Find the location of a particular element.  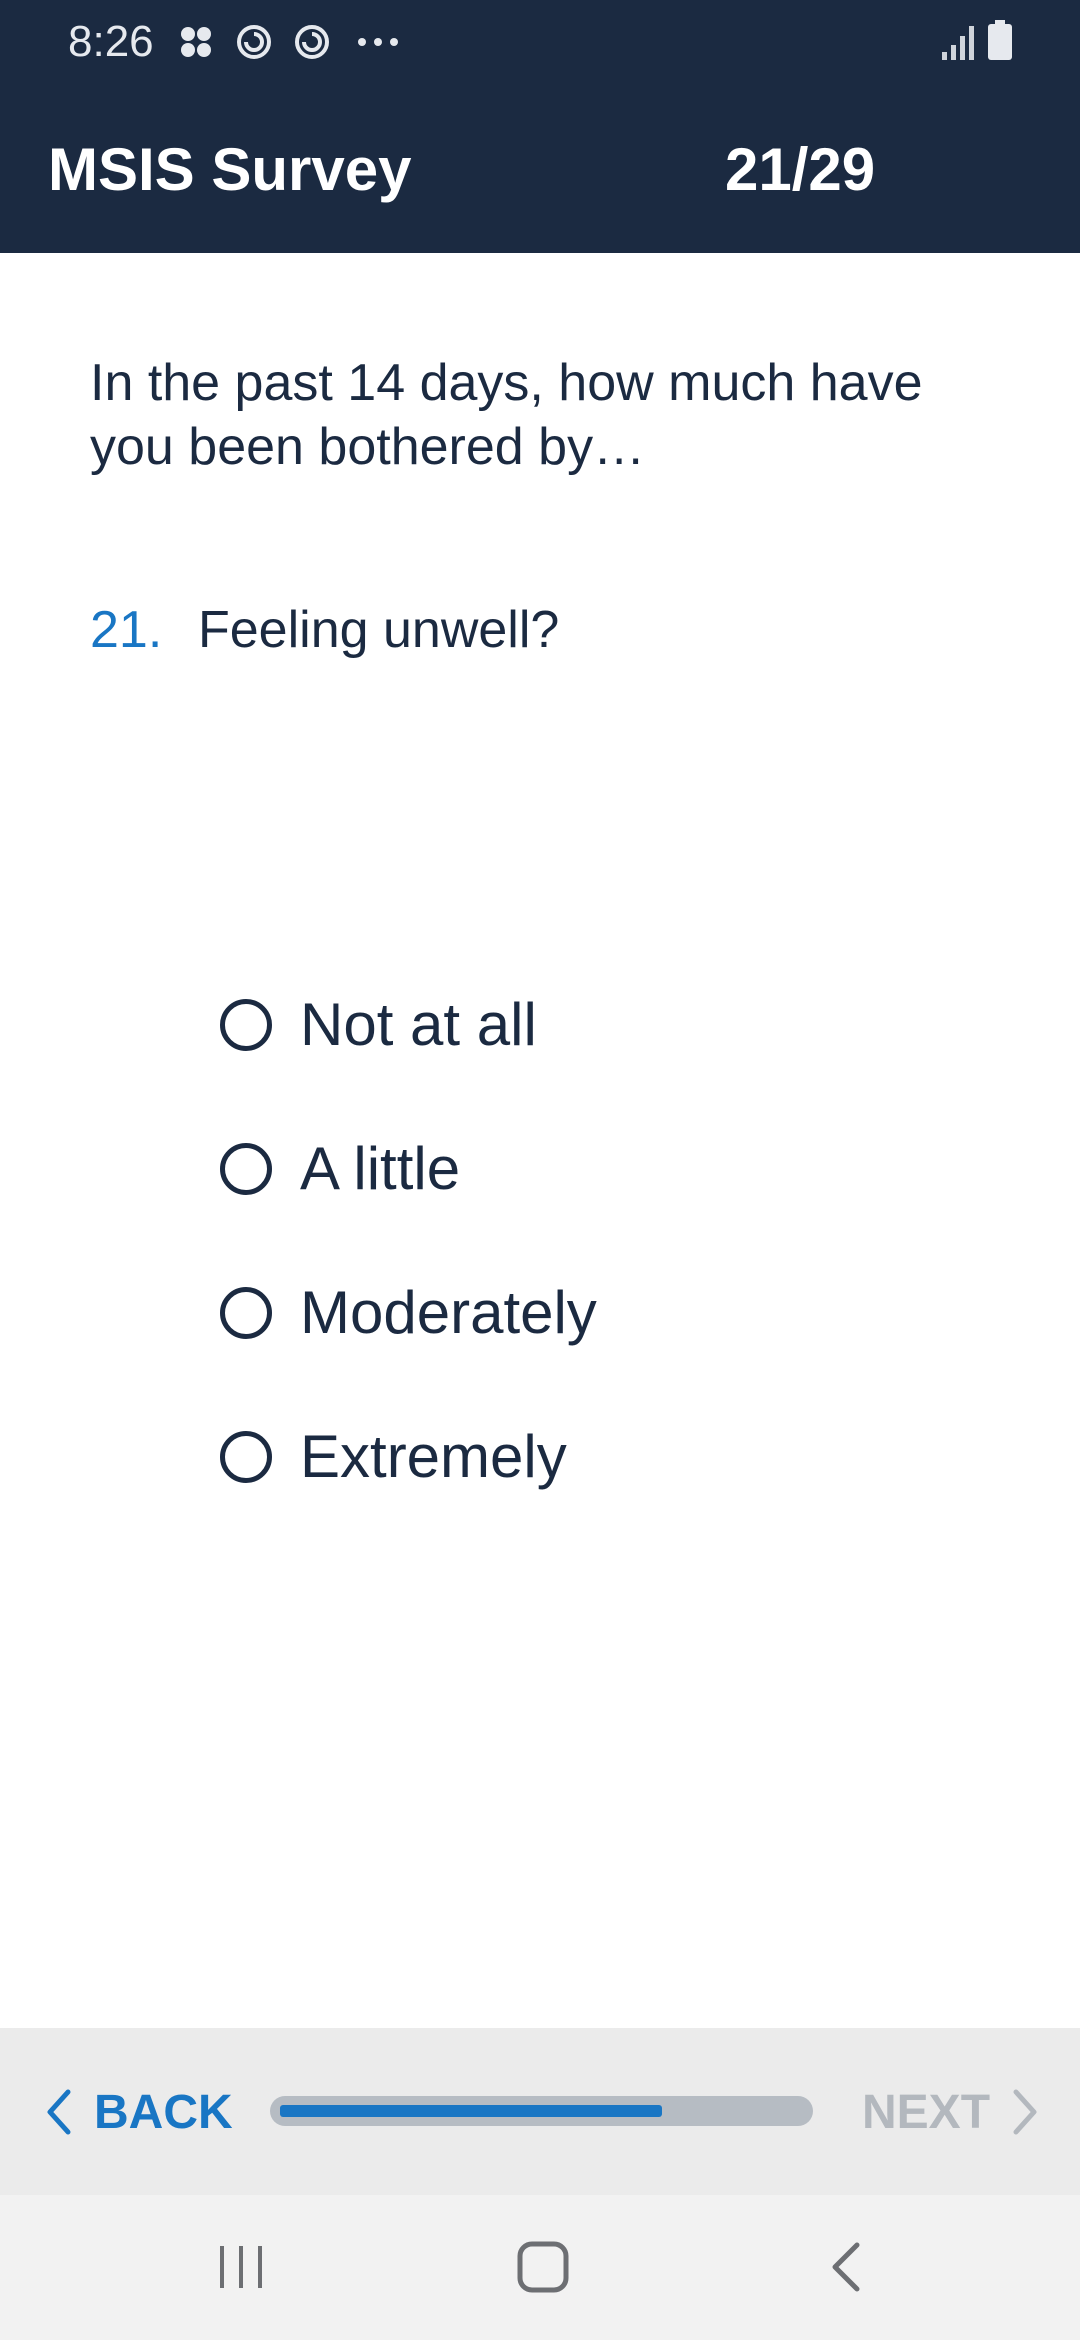

option-a-little: A little is located at coordinates (600, 1169).